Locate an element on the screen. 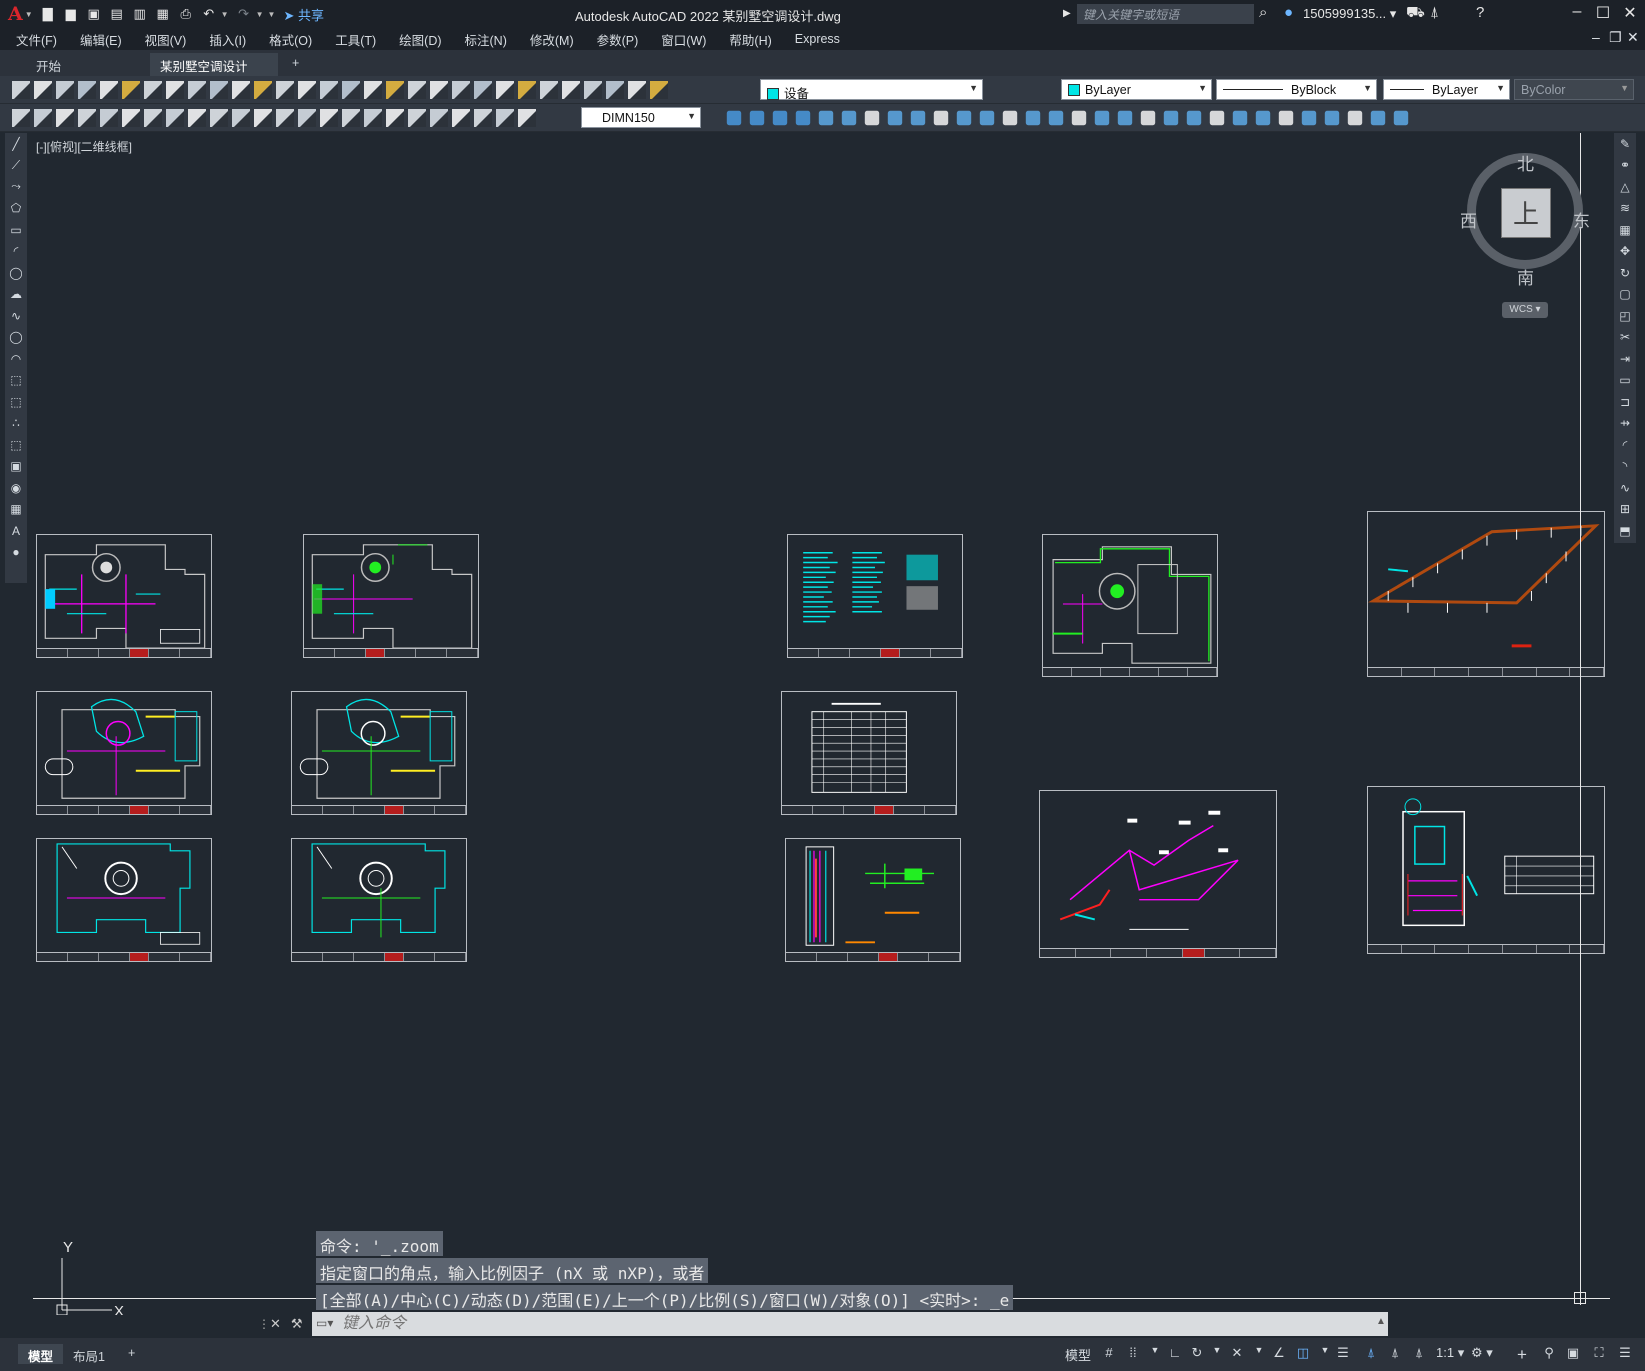 The height and width of the screenshot is (1371, 1645). sheet-riser-detail is located at coordinates (873, 900).